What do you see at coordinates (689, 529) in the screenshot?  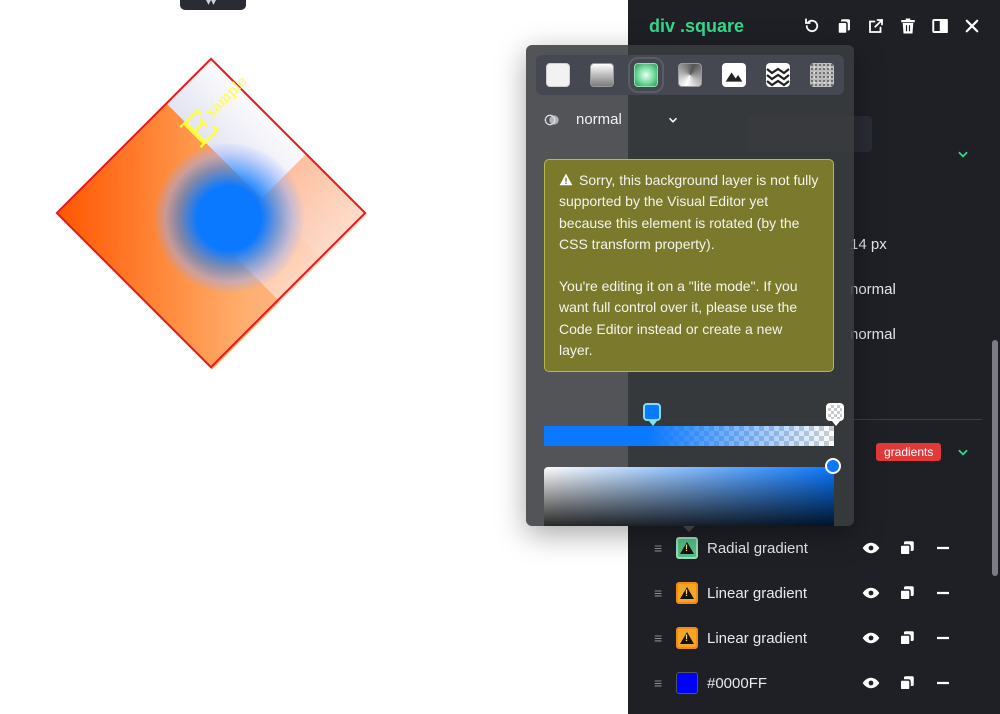 I see `popover-pointer` at bounding box center [689, 529].